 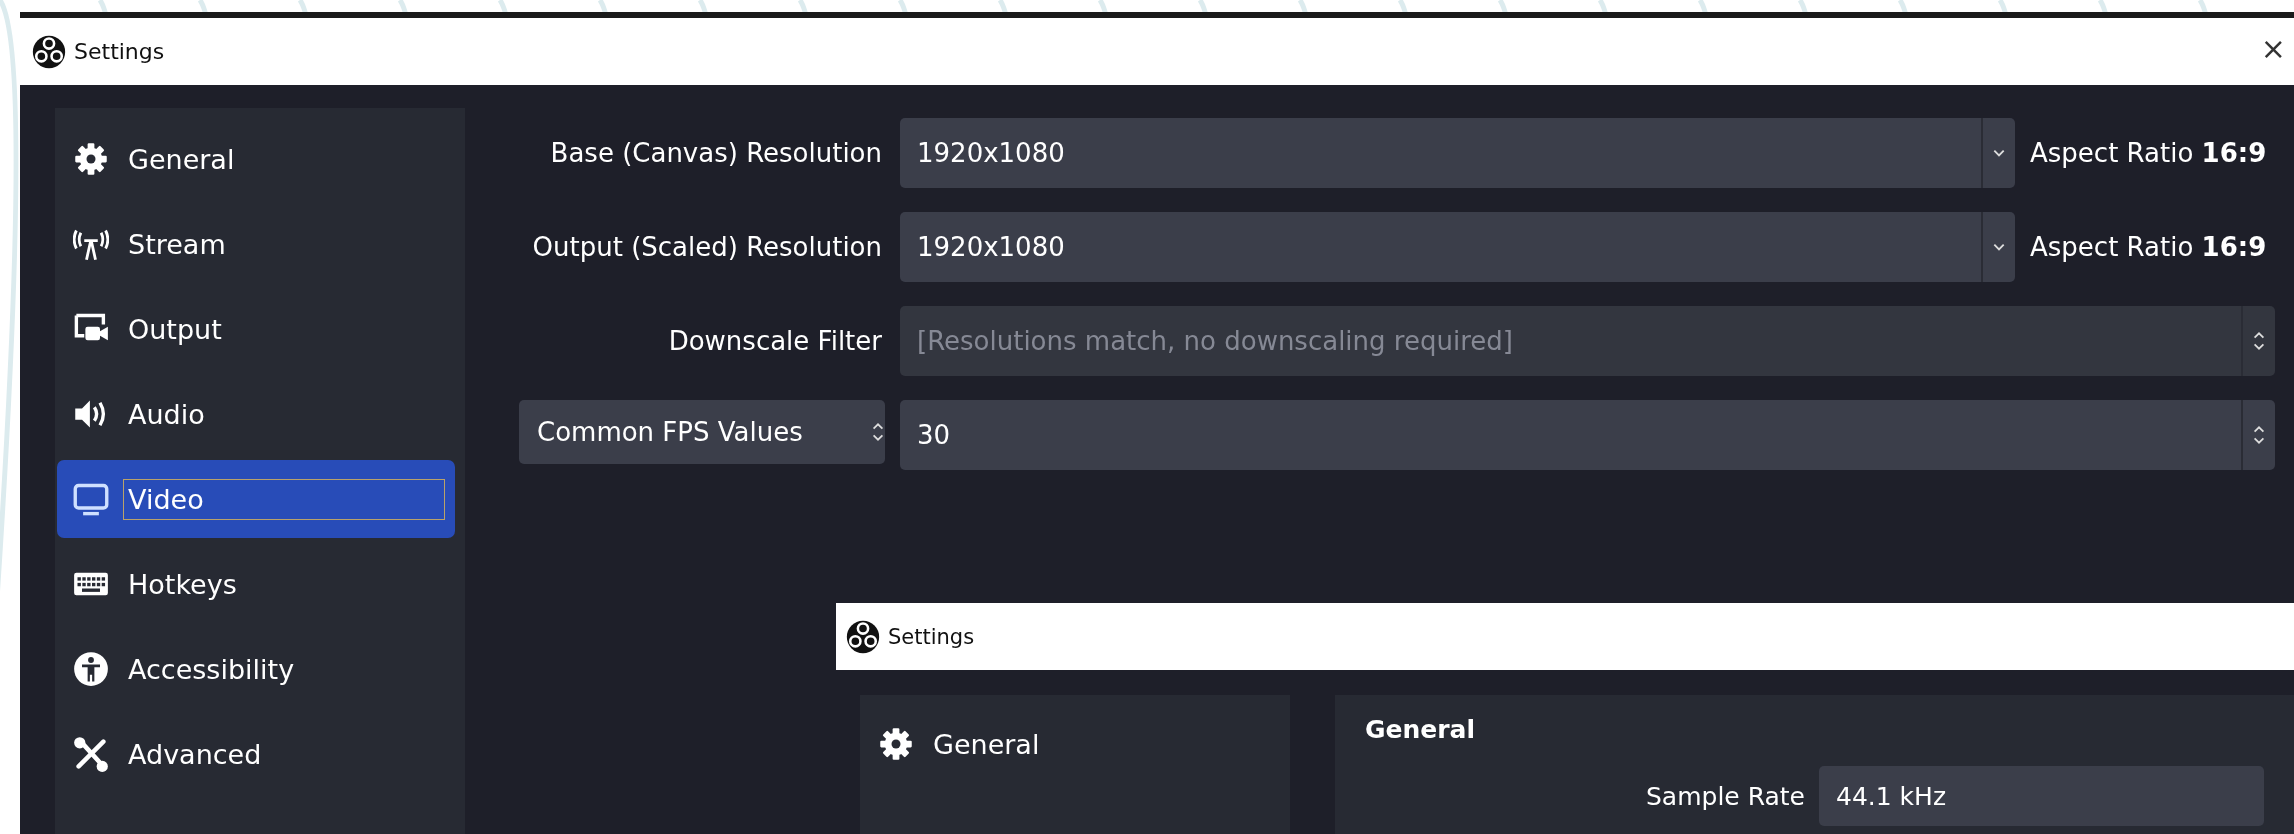 I want to click on sidebar-item: Audio, so click(x=256, y=414).